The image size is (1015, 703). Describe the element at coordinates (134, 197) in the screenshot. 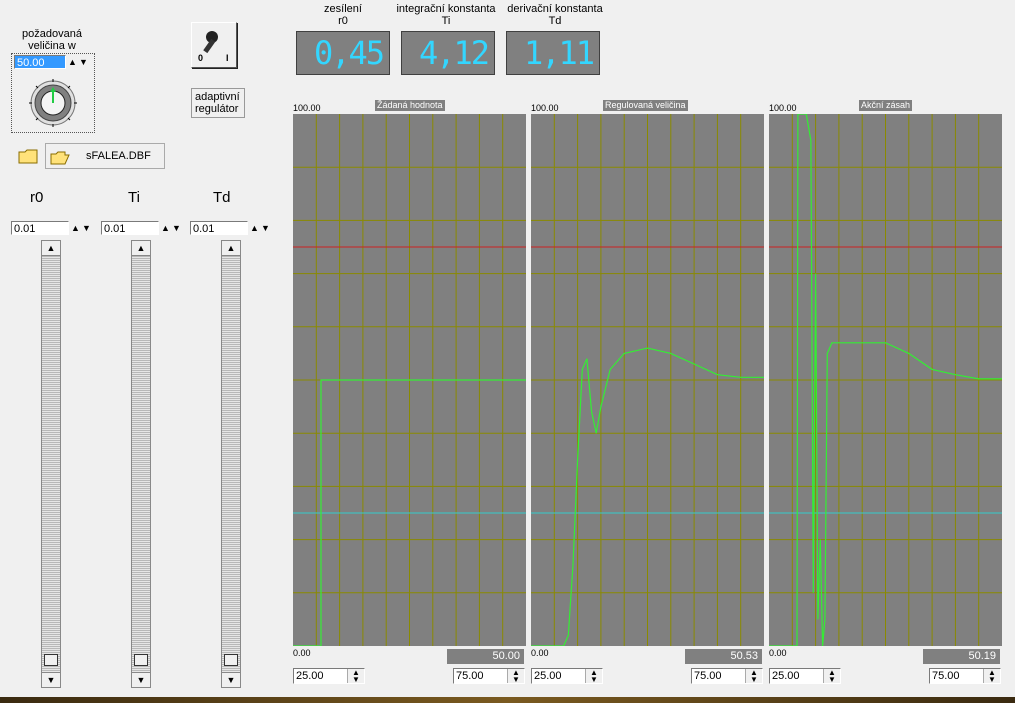

I see `ti-label: Ti` at that location.